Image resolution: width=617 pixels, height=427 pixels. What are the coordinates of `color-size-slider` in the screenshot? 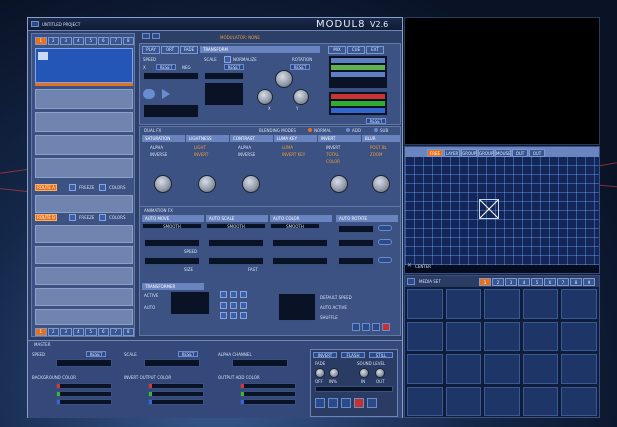 It's located at (300, 261).